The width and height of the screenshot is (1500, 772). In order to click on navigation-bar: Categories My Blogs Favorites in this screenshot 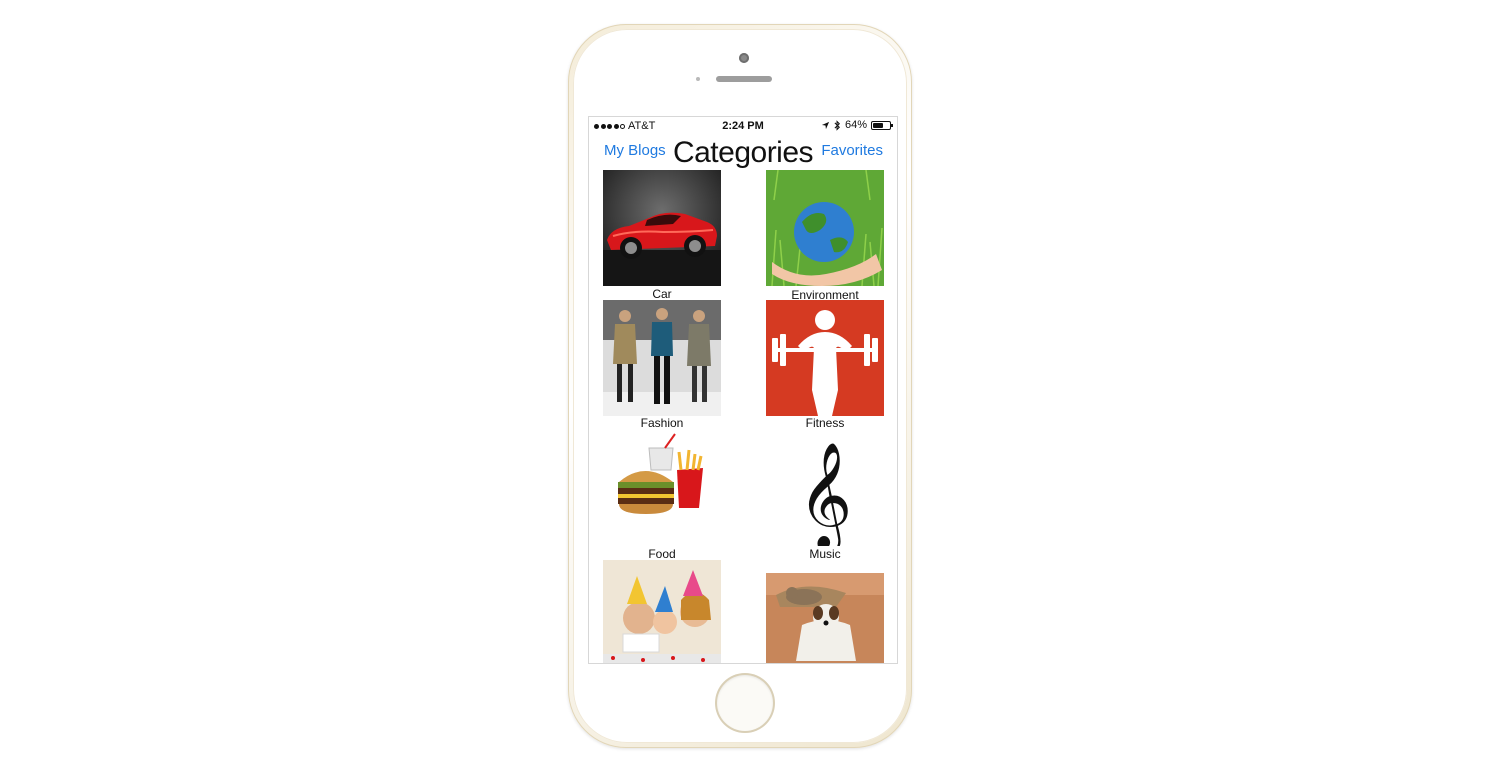, I will do `click(743, 152)`.